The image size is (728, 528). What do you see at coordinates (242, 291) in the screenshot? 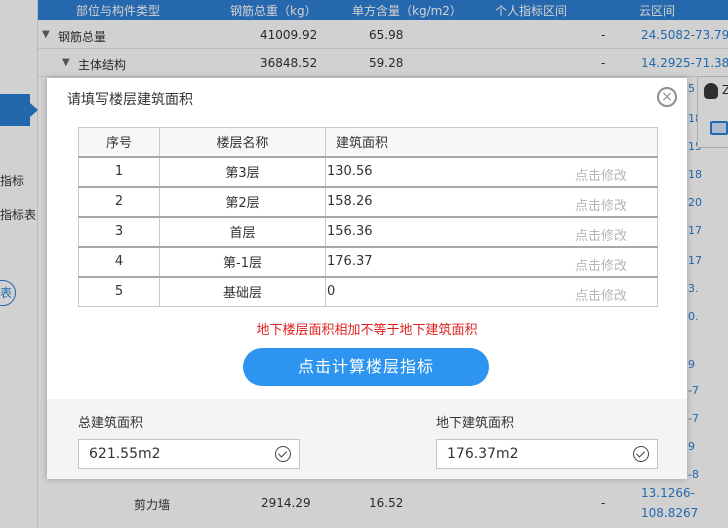
I see `row-floor-name: 基础层` at bounding box center [242, 291].